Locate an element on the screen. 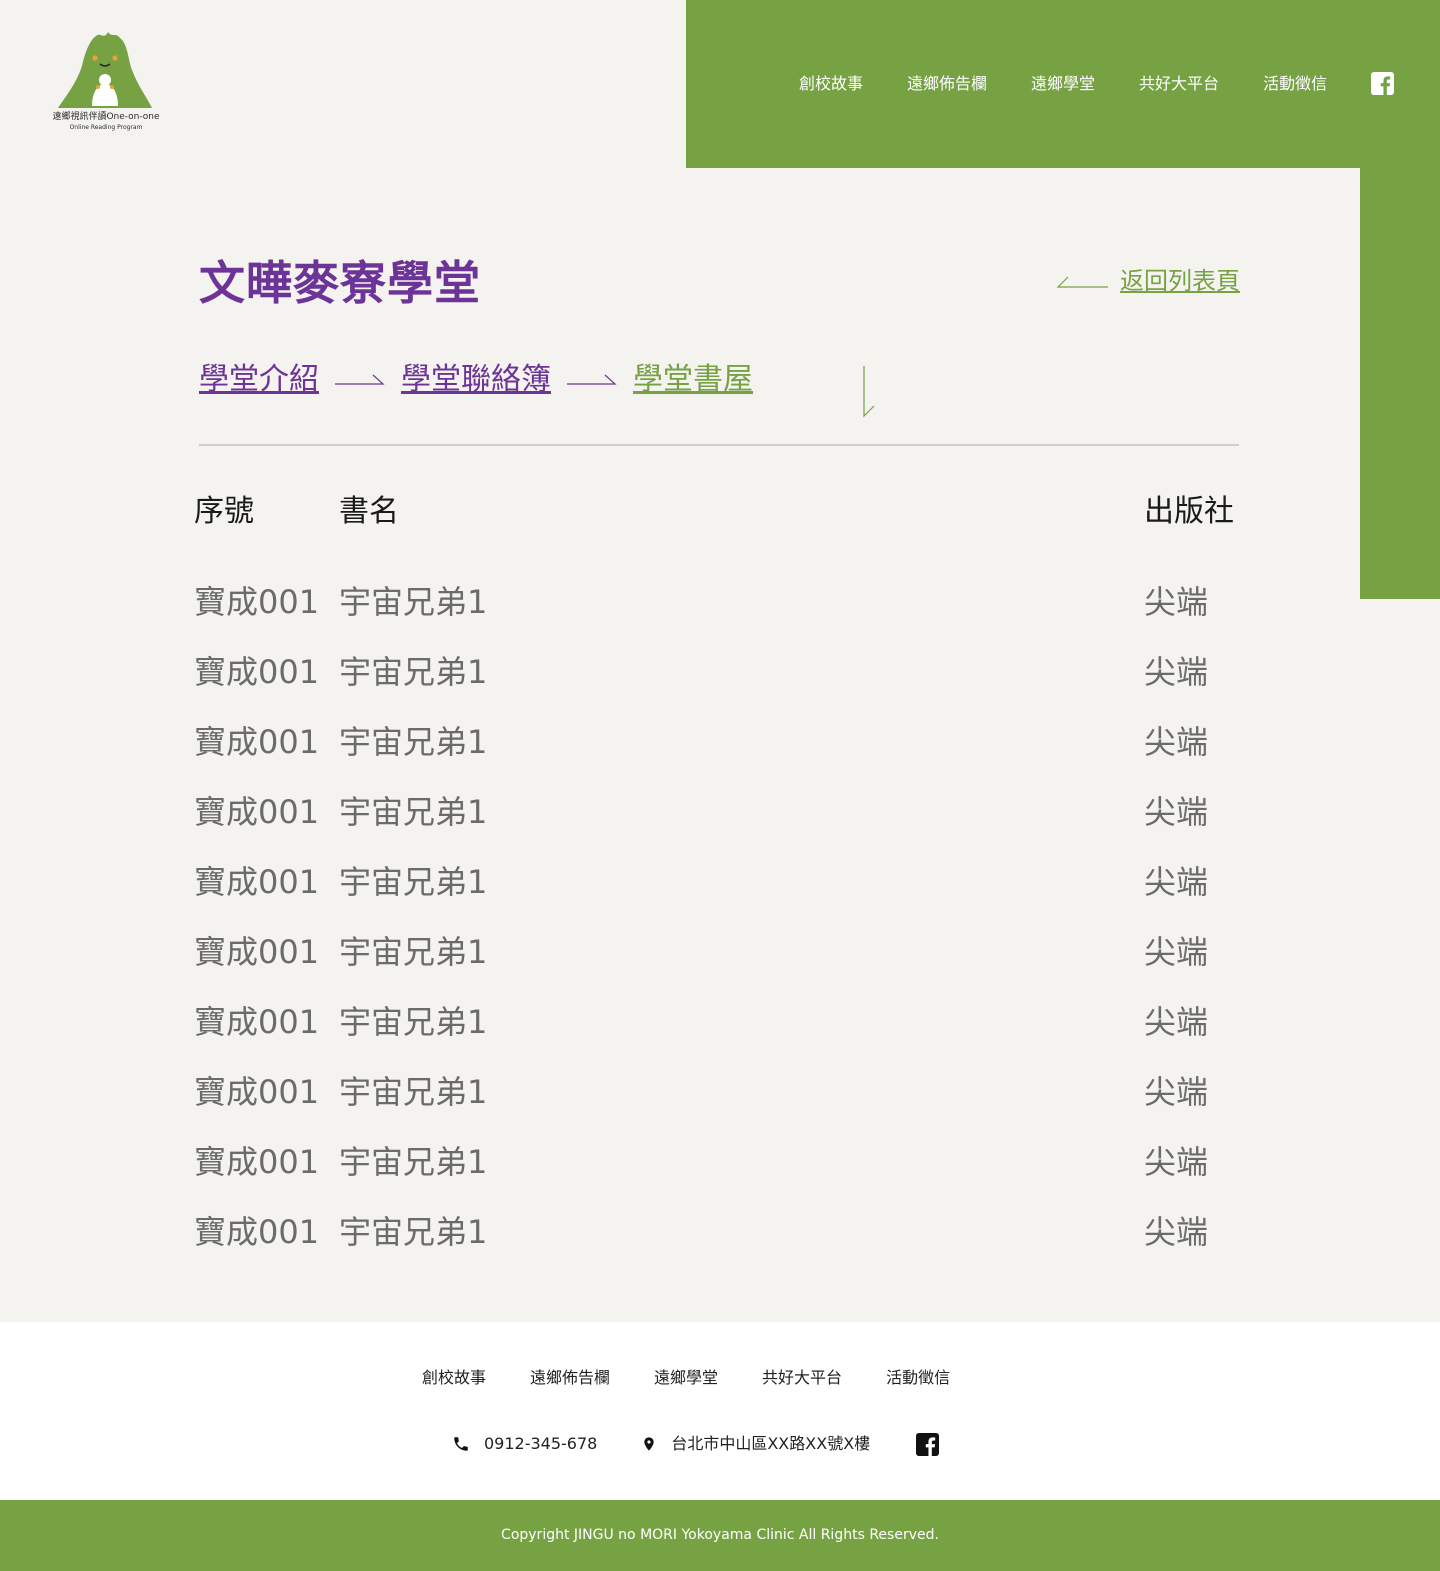  logo-subtitle: Online Reading Program is located at coordinates (106, 127).